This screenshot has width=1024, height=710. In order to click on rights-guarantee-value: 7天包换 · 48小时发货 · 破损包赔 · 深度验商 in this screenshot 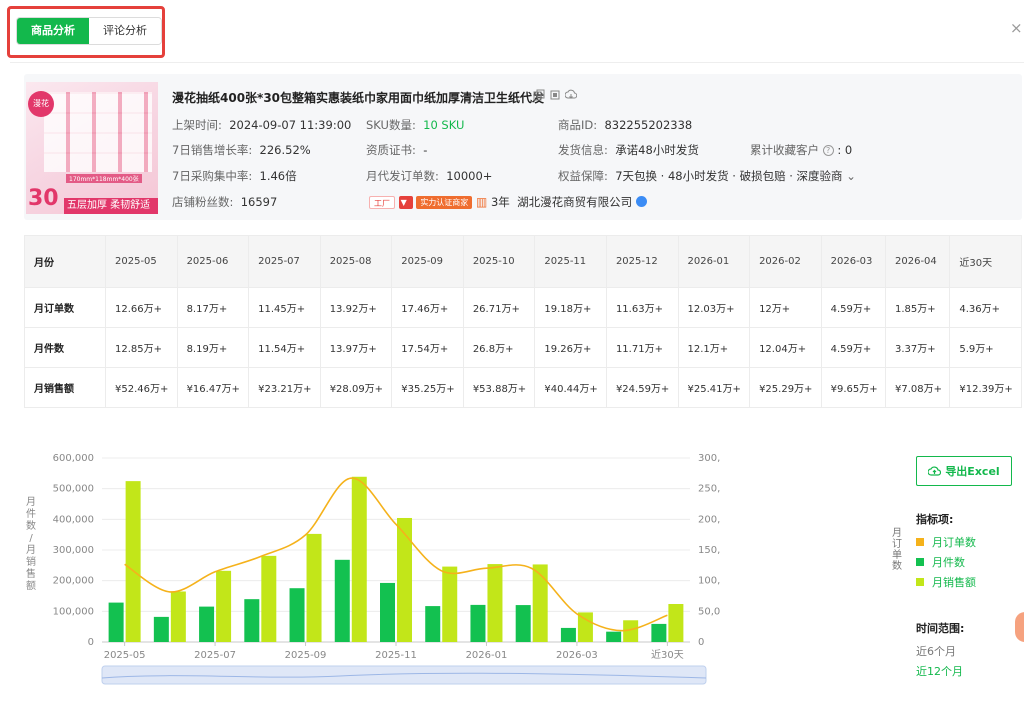, I will do `click(728, 176)`.